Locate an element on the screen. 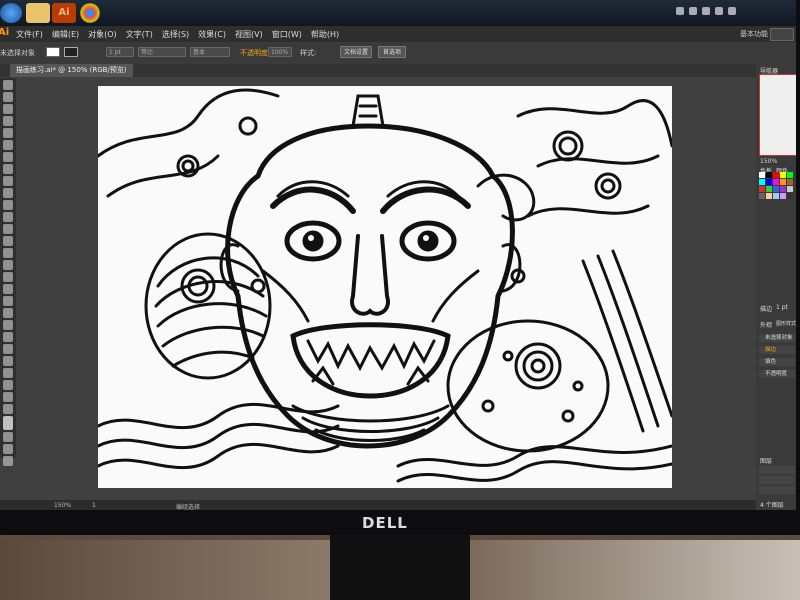  document-setup-button: 文档设置 is located at coordinates (356, 52).